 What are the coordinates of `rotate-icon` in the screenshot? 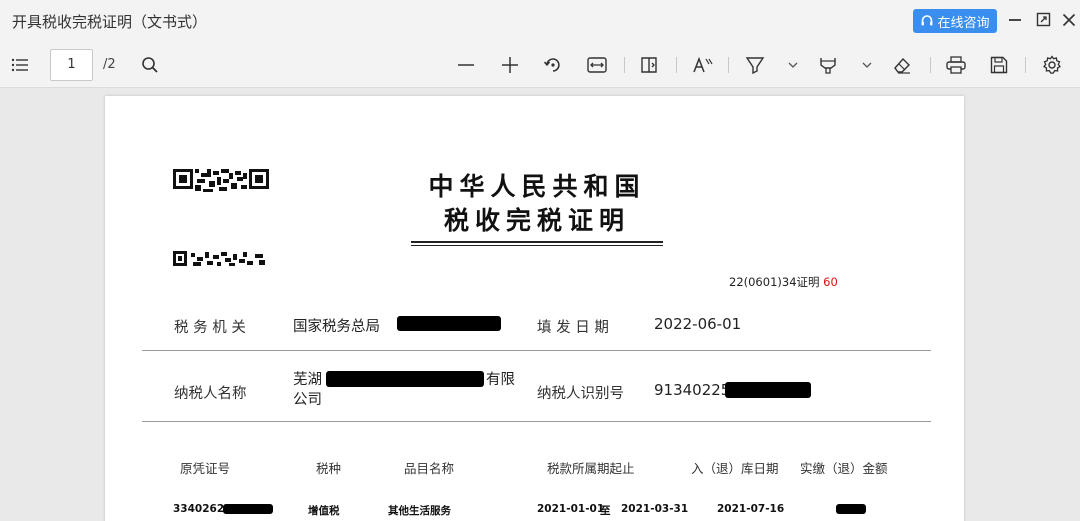 It's located at (553, 65).